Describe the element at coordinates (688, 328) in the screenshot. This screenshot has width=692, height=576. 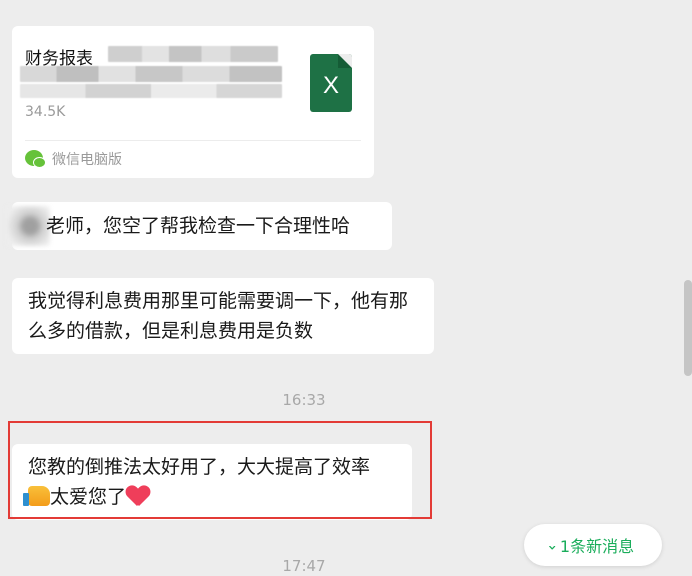
I see `scrollbar-thumb` at that location.